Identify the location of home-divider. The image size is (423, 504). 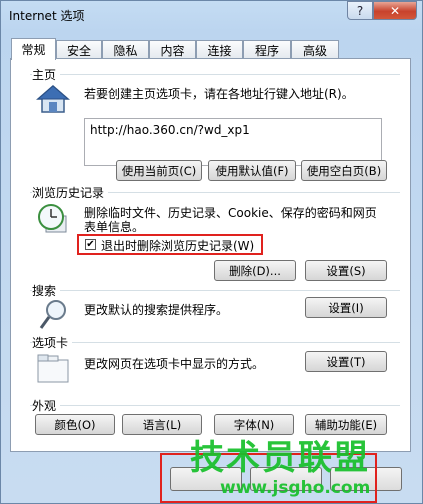
(215, 74).